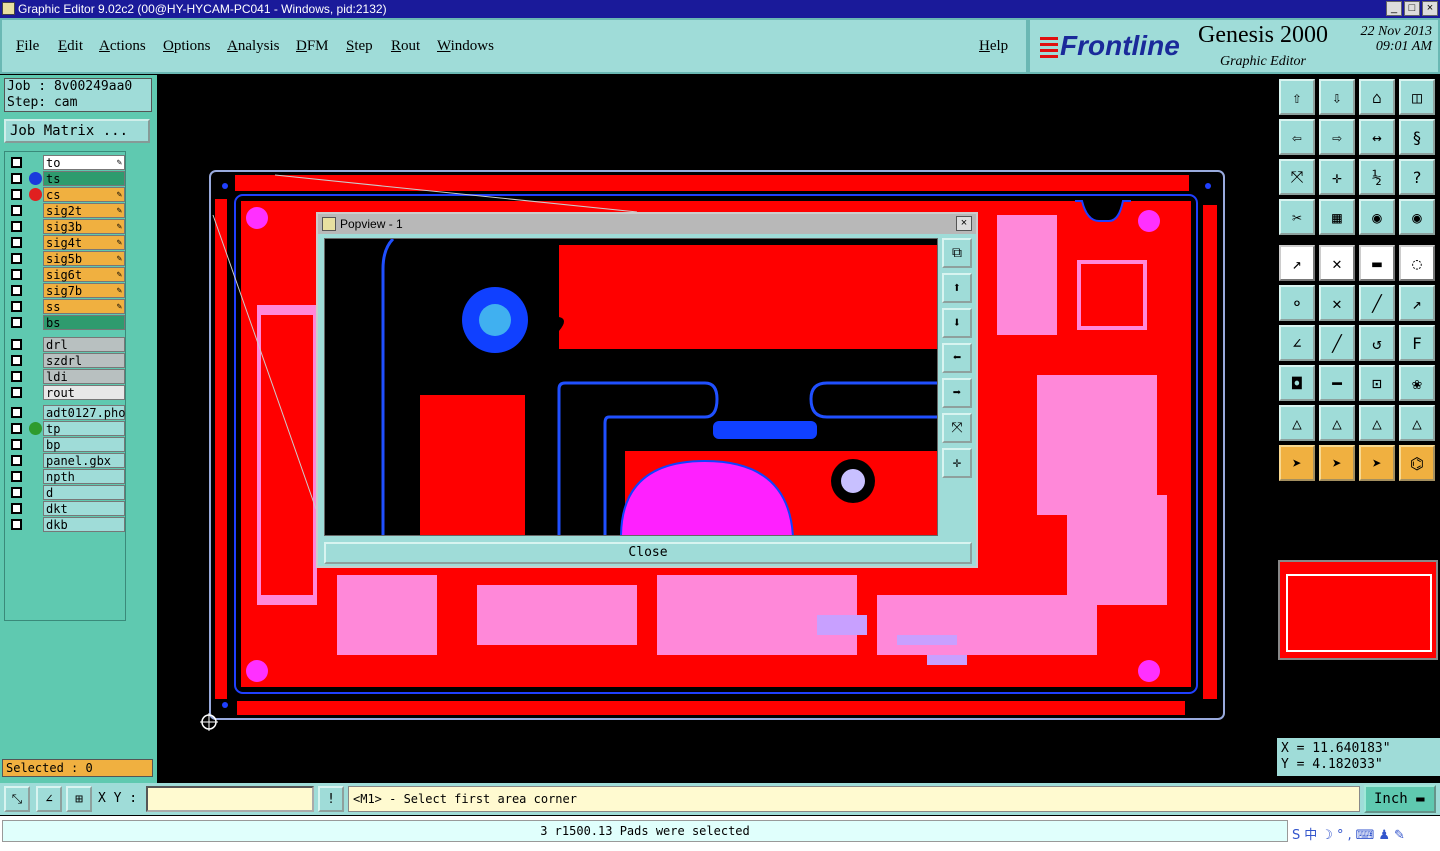 The height and width of the screenshot is (851, 1440). What do you see at coordinates (66, 242) in the screenshot?
I see `layer-row: sig4t ✎` at bounding box center [66, 242].